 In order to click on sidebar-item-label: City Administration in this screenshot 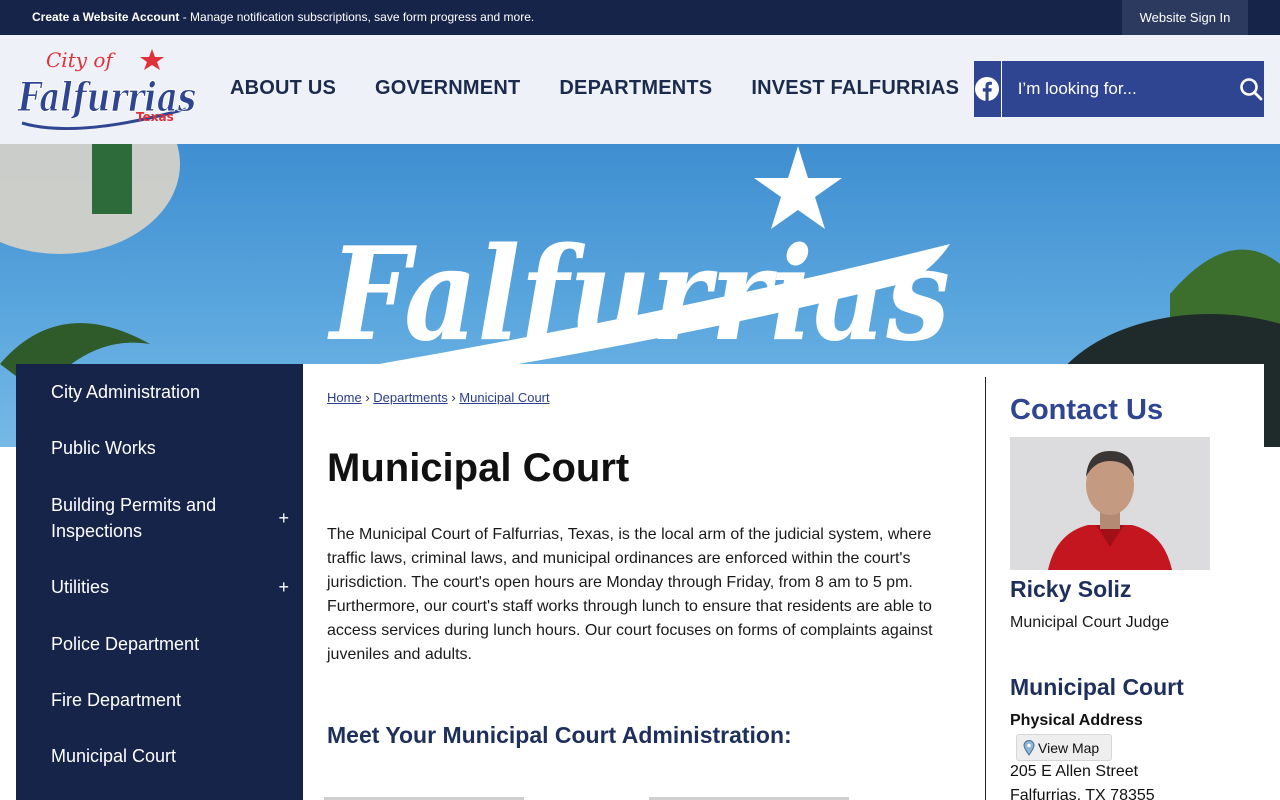, I will do `click(126, 392)`.